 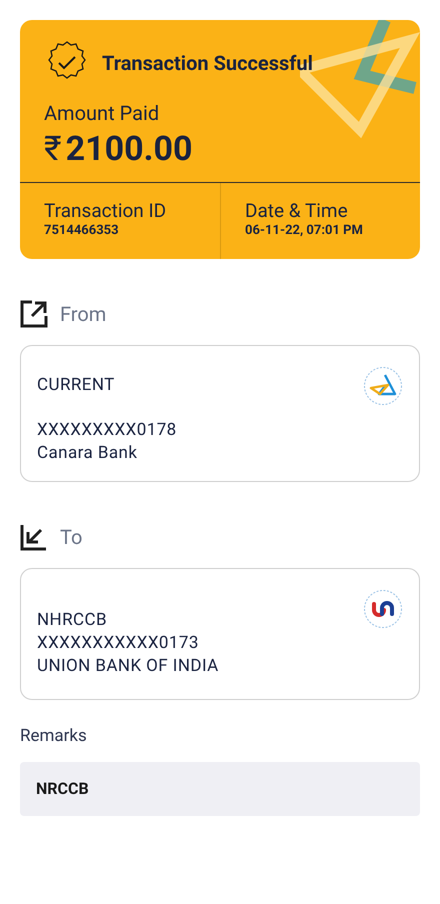 What do you see at coordinates (53, 149) in the screenshot?
I see `currency-symbol: ₹` at bounding box center [53, 149].